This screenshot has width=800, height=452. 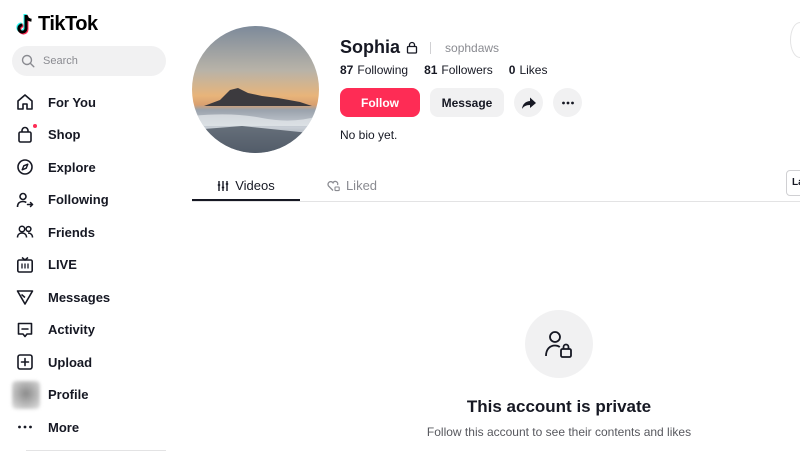 I want to click on sidebar-item-following: Following, so click(x=91, y=200).